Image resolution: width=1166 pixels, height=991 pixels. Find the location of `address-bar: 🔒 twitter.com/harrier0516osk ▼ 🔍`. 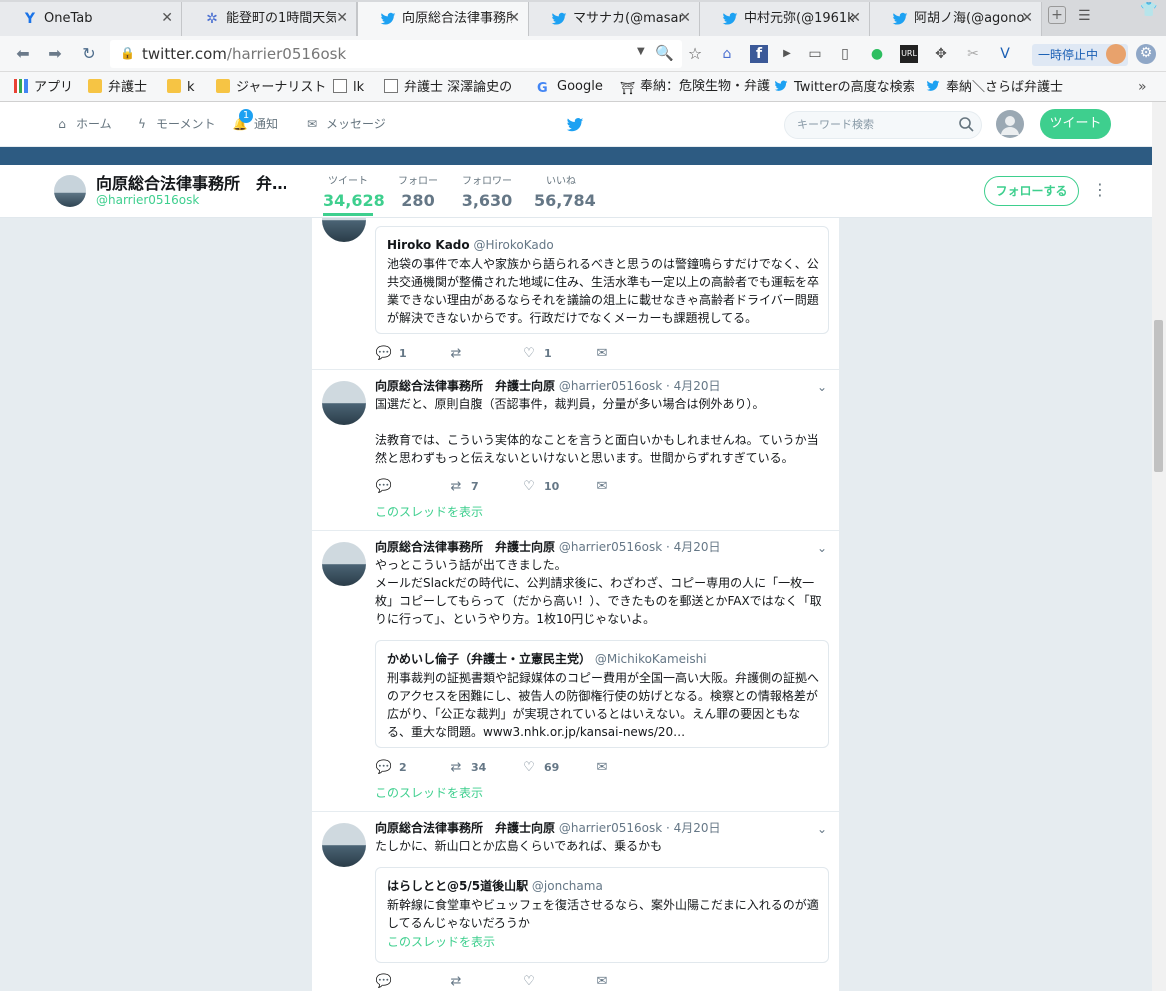

address-bar: 🔒 twitter.com/harrier0516osk ▼ 🔍 is located at coordinates (396, 54).